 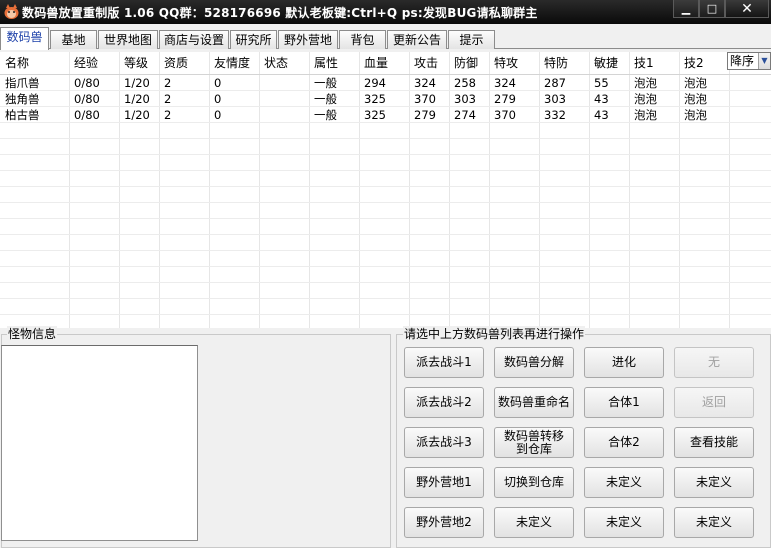 What do you see at coordinates (86, 63) in the screenshot?
I see `column-header-exp: 经验` at bounding box center [86, 63].